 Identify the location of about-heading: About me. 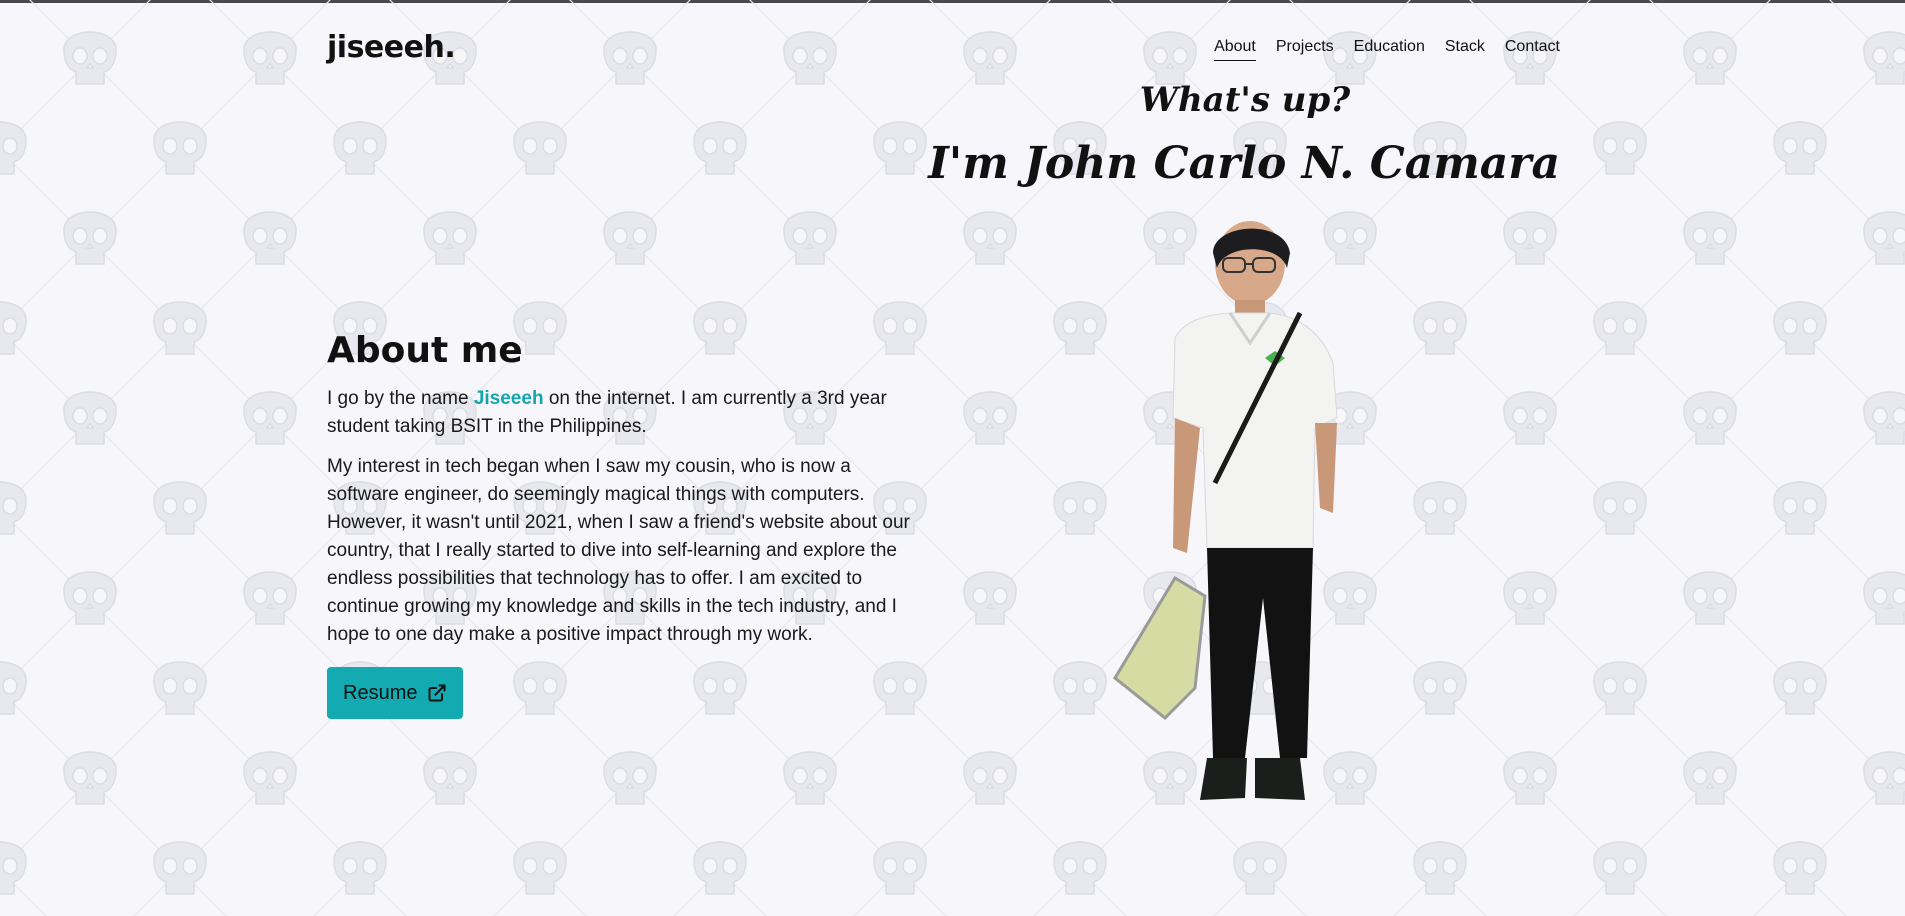
(425, 350).